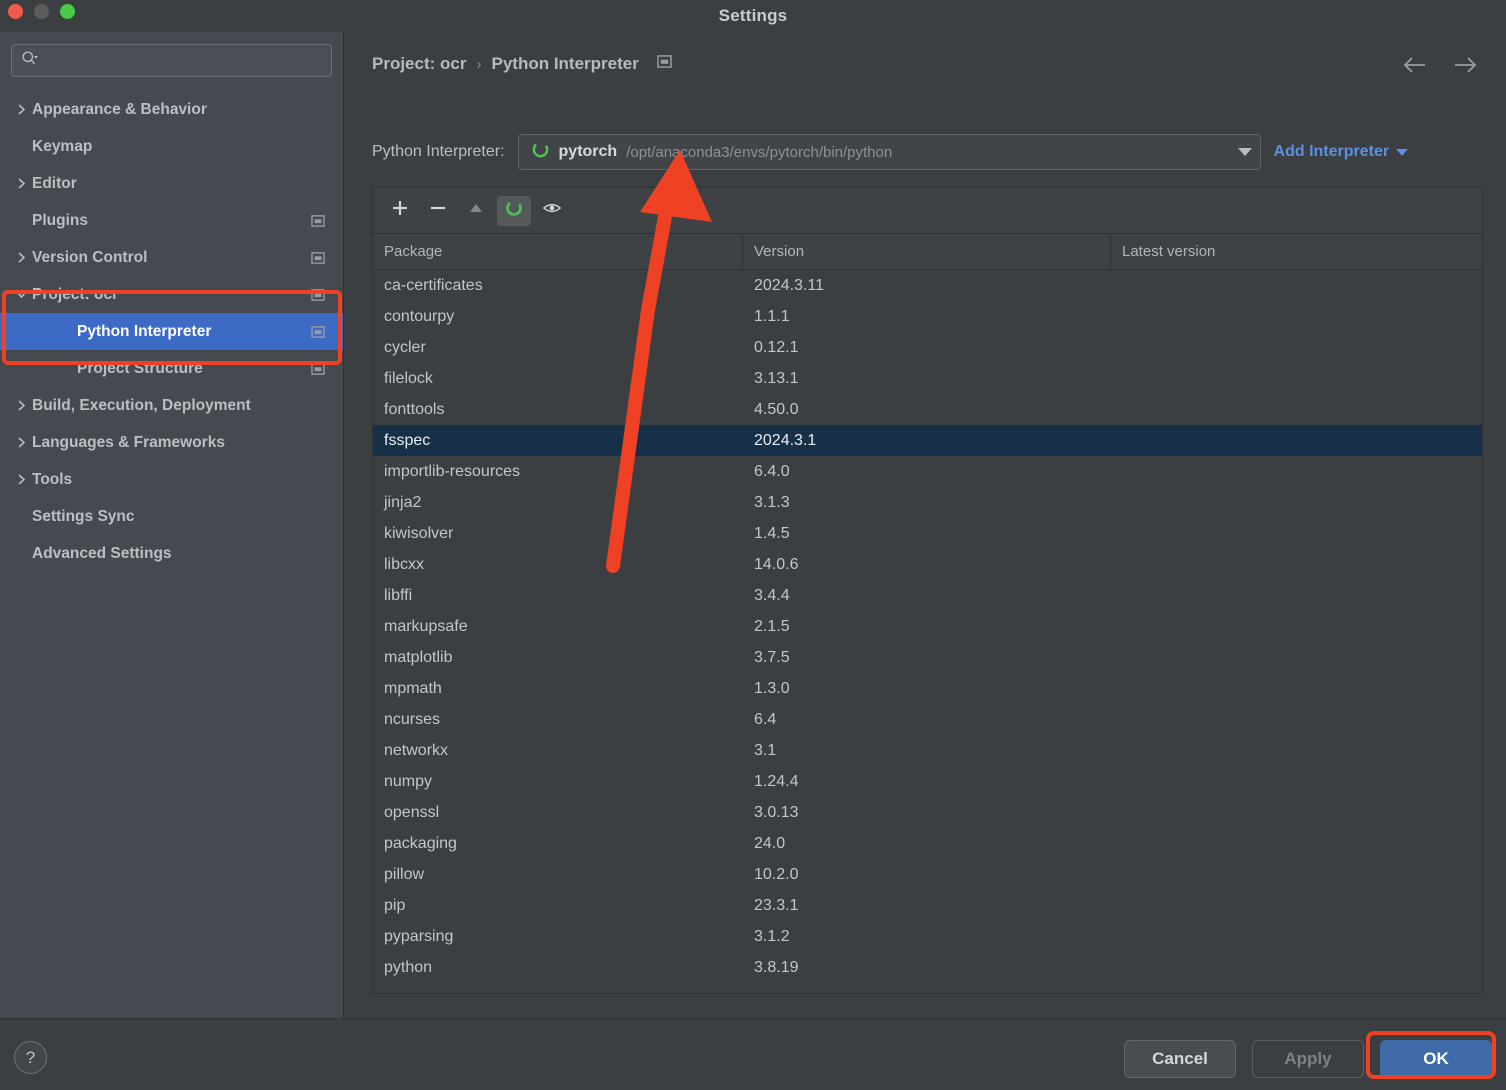 This screenshot has width=1506, height=1090. I want to click on interpreter-label: Python Interpreter:, so click(438, 151).